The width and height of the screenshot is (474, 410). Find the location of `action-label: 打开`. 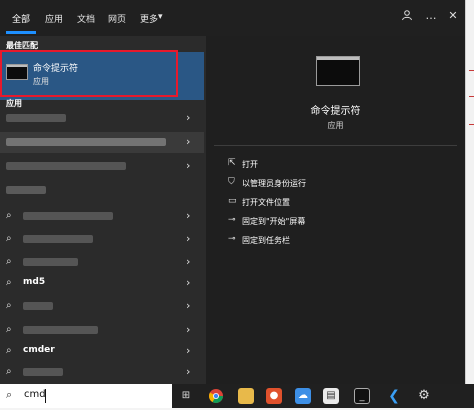

action-label: 打开 is located at coordinates (250, 164).